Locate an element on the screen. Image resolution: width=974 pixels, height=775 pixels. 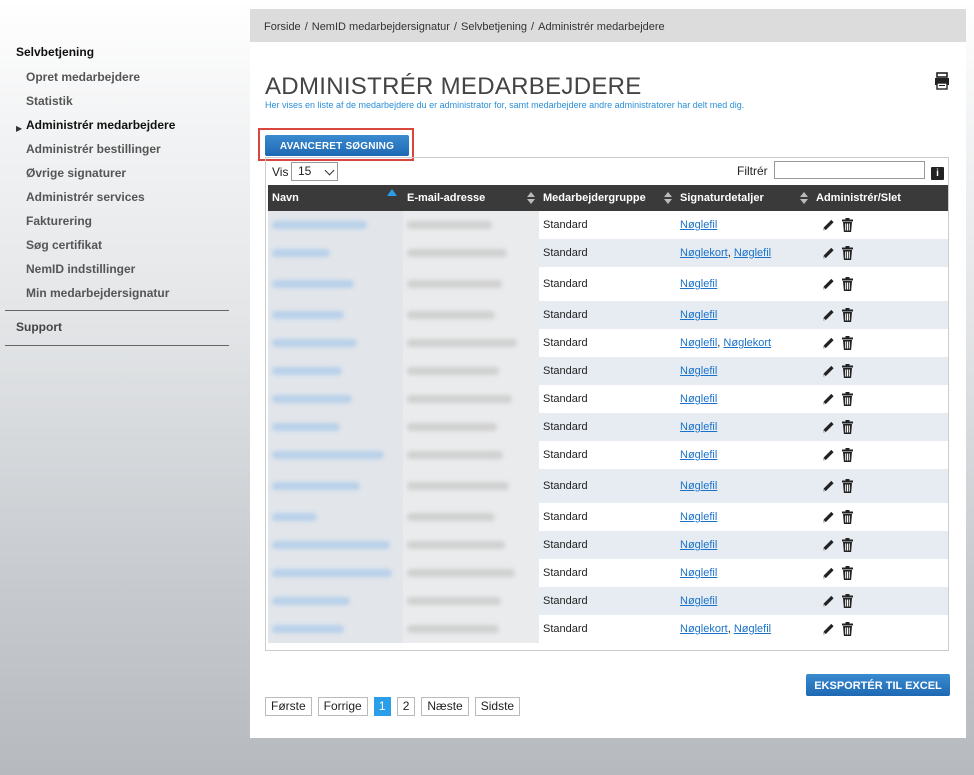
breadcrumb-item: Selvbetjening is located at coordinates (494, 27).